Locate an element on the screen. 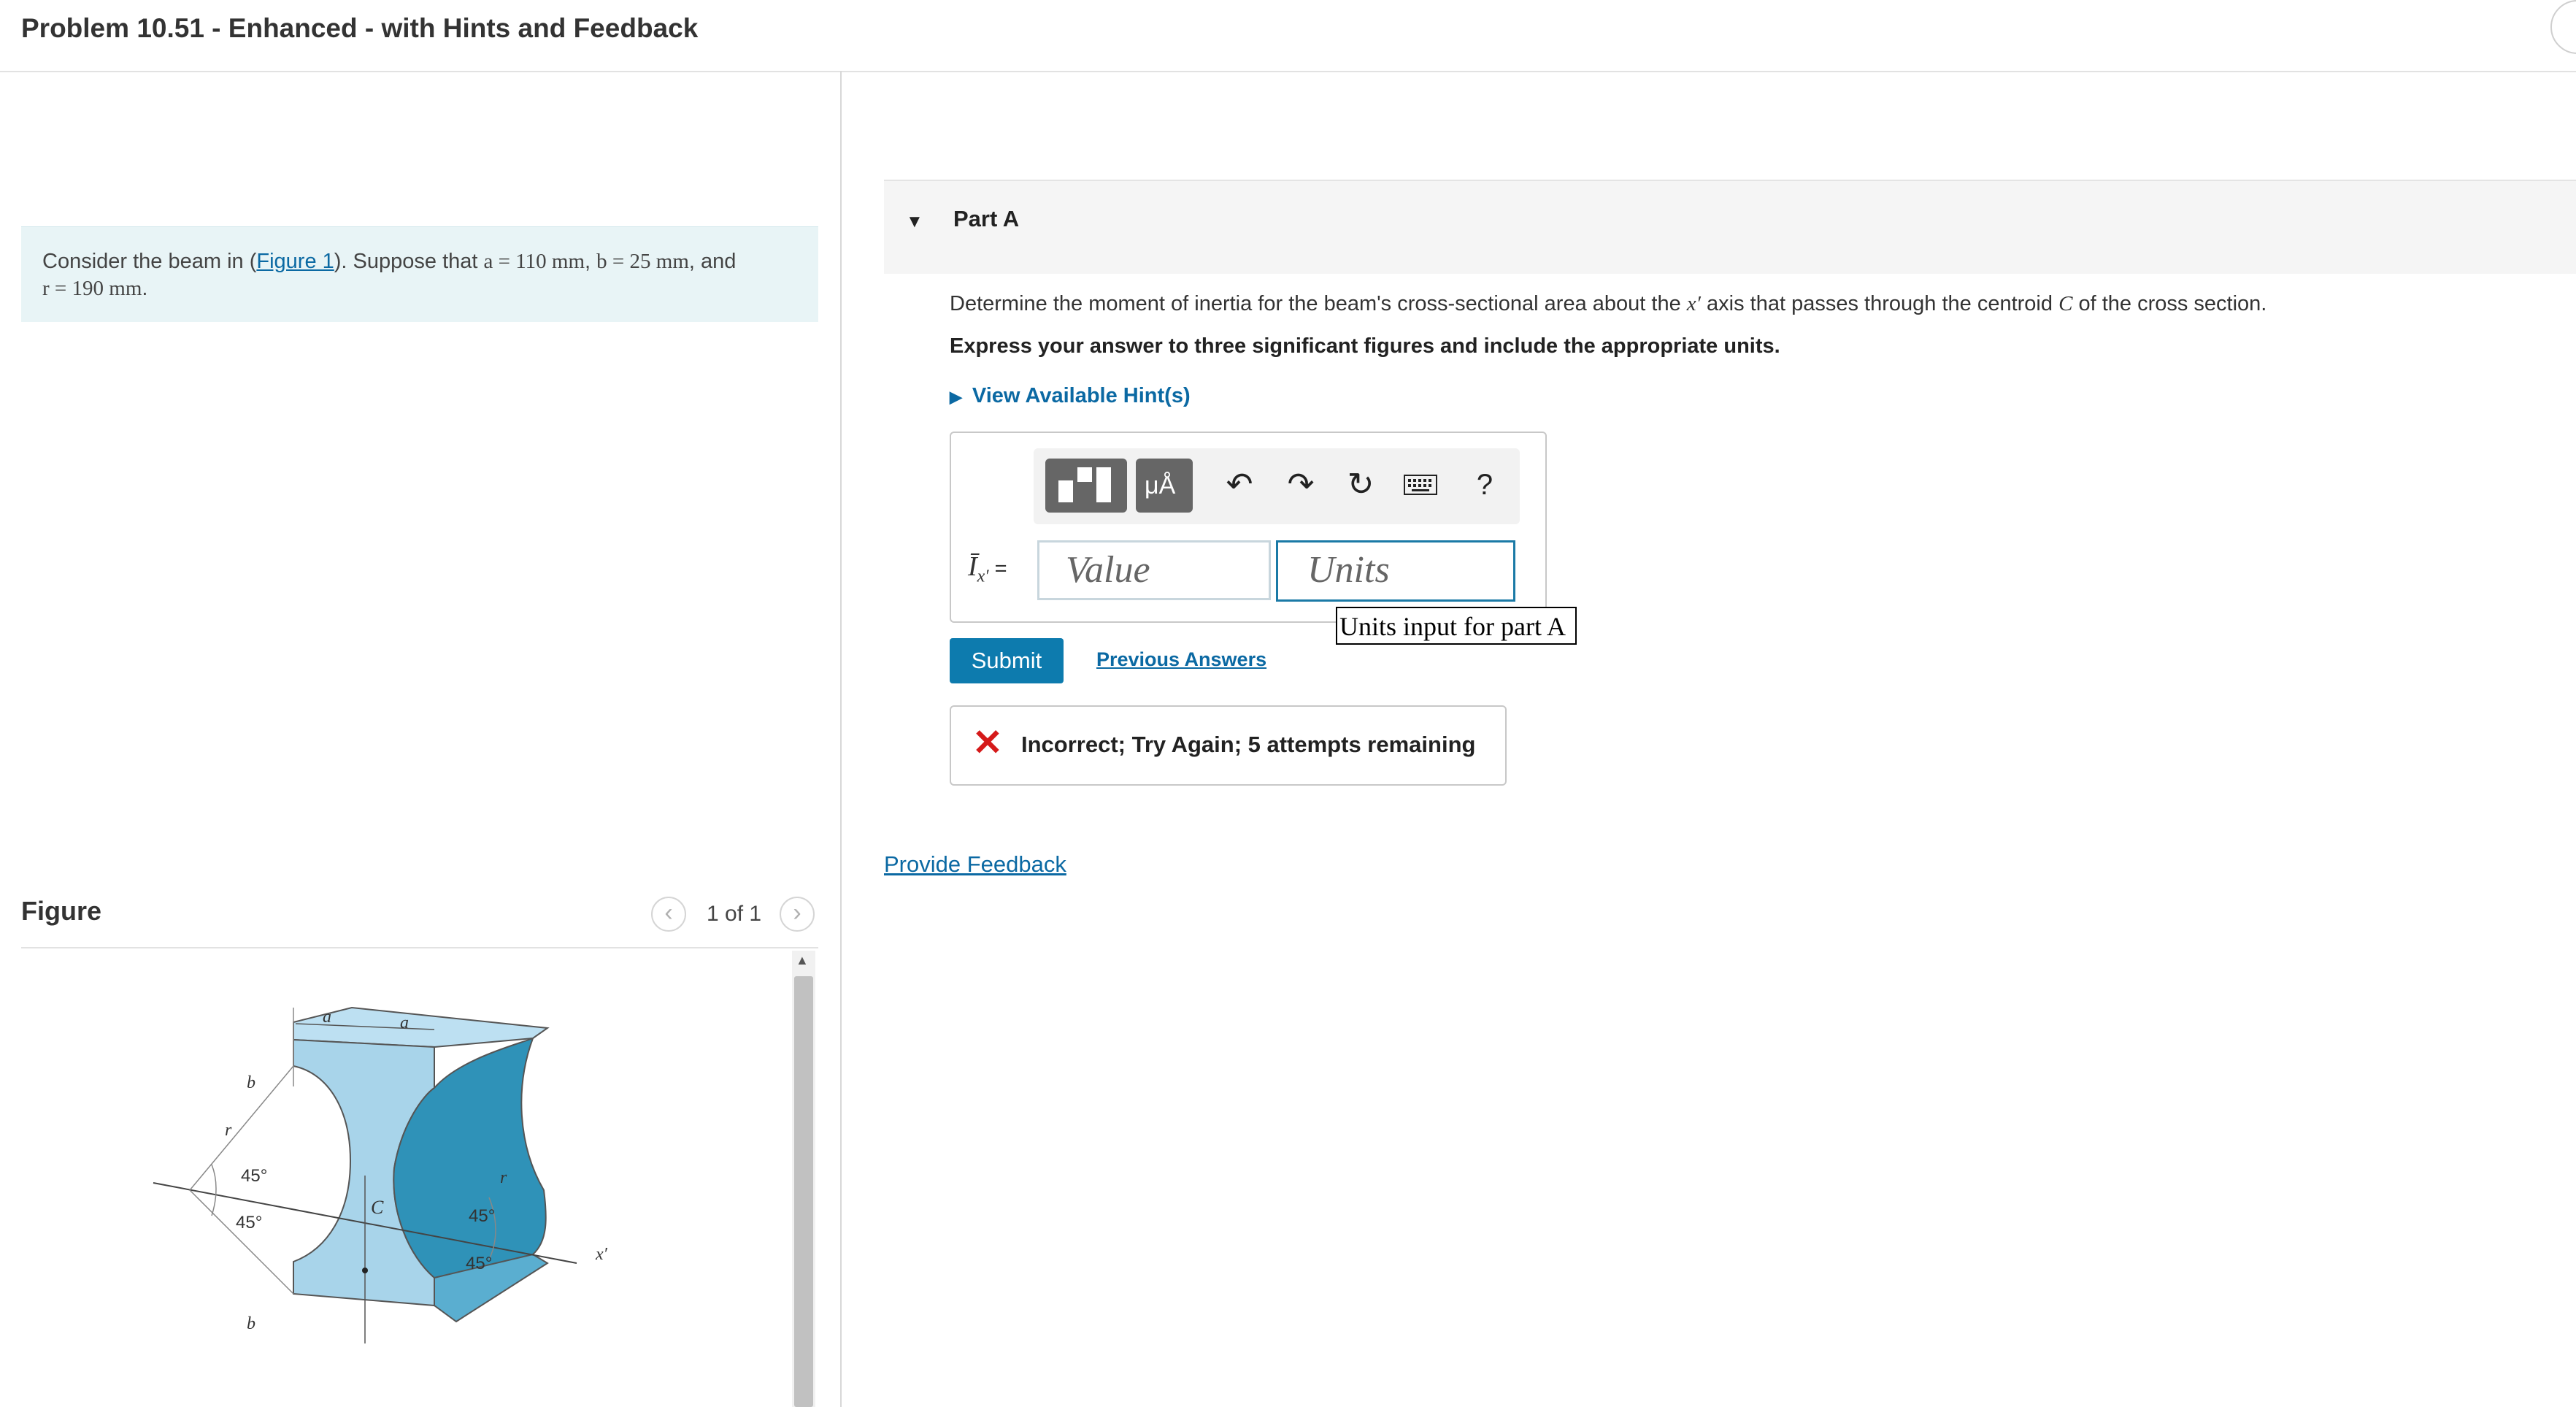 This screenshot has width=2576, height=1407. intro-text-part: , and is located at coordinates (712, 262).